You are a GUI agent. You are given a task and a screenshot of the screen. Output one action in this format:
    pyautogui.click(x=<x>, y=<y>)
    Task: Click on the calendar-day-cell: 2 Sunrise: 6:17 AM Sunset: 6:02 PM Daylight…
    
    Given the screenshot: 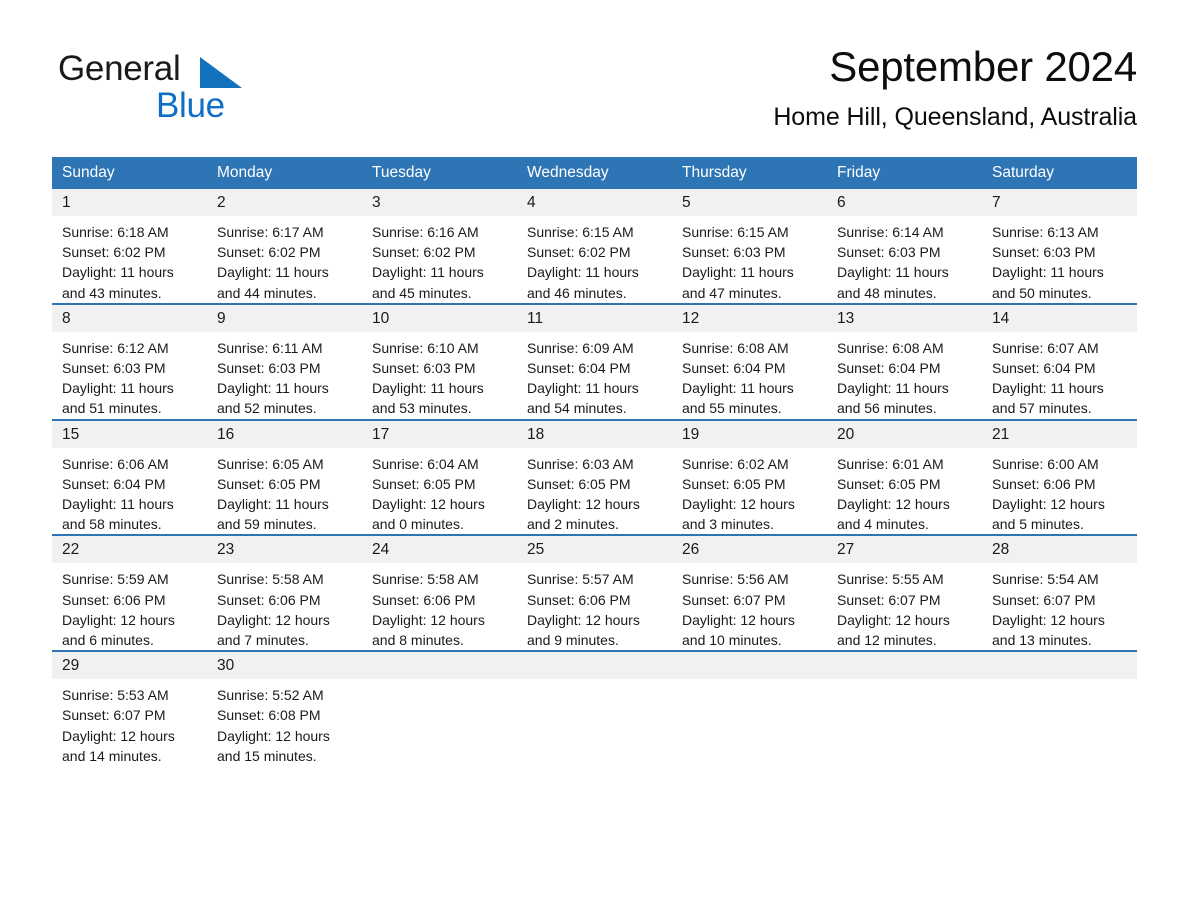 What is the action you would take?
    pyautogui.click(x=284, y=246)
    